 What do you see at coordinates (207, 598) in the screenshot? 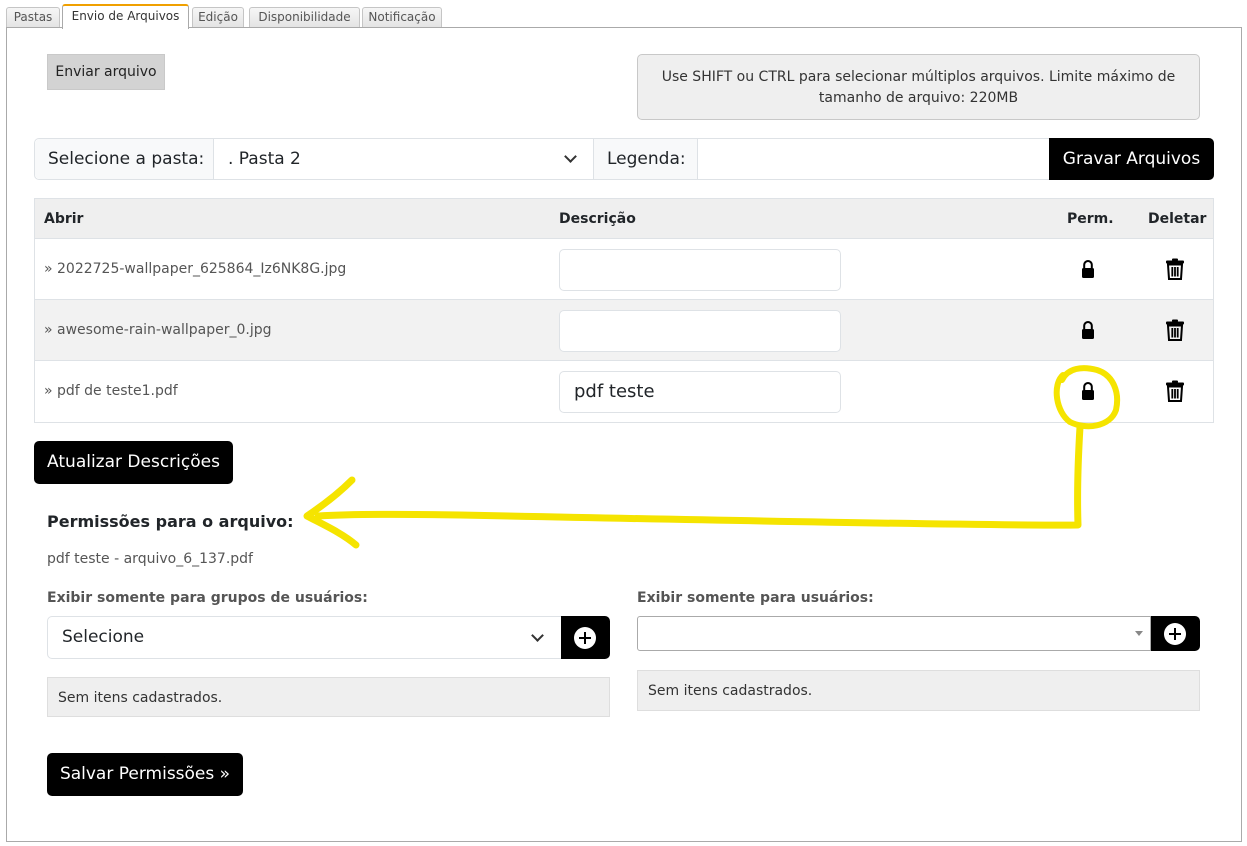
I see `groups-label: Exibir somente para grupos de usuários:` at bounding box center [207, 598].